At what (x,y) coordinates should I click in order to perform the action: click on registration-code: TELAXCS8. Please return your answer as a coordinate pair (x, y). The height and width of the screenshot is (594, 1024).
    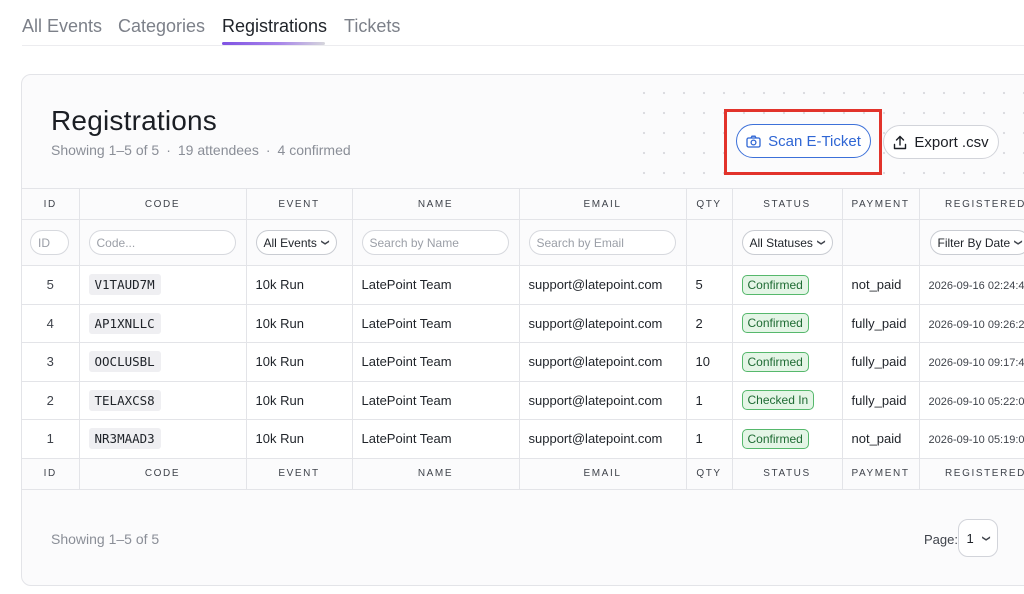
    Looking at the image, I should click on (124, 400).